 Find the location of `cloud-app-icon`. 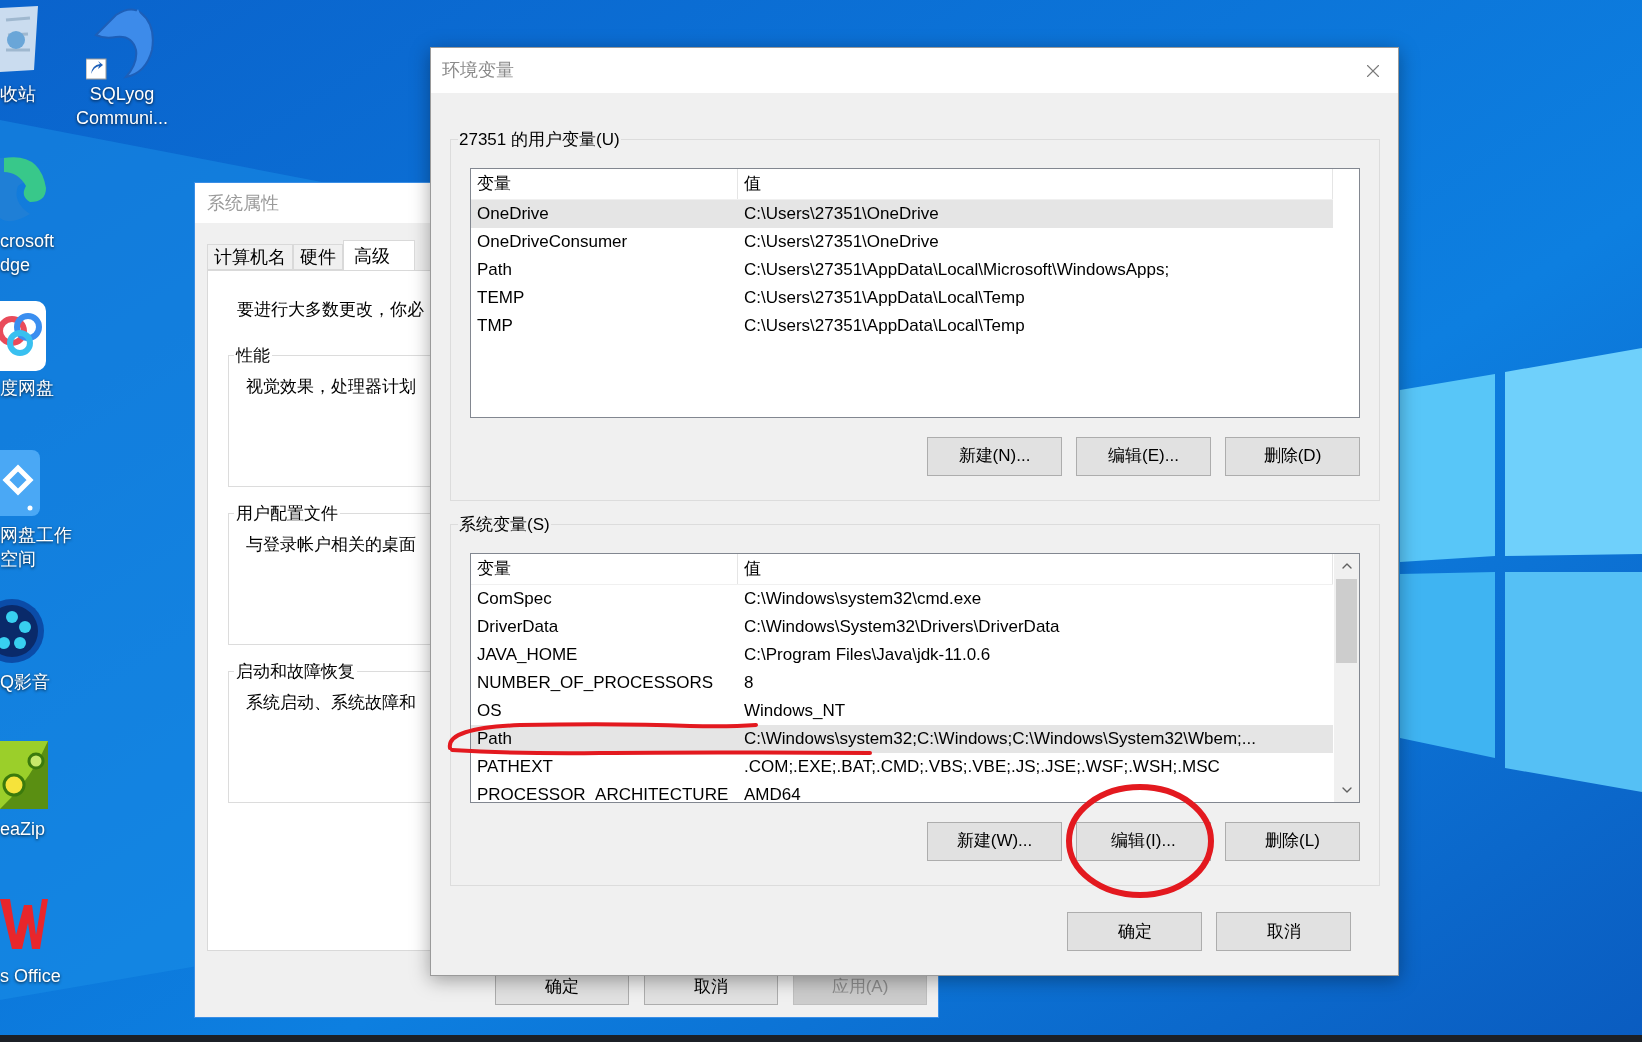

cloud-app-icon is located at coordinates (24, 337).